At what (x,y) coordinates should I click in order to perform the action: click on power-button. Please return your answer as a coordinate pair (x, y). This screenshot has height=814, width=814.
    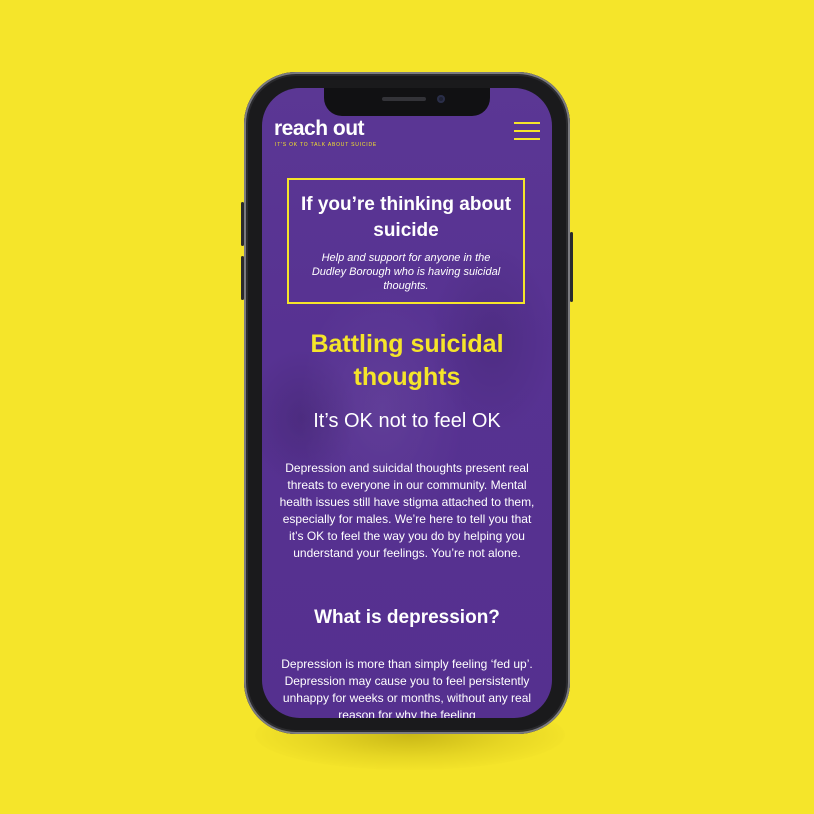
    Looking at the image, I should click on (571, 267).